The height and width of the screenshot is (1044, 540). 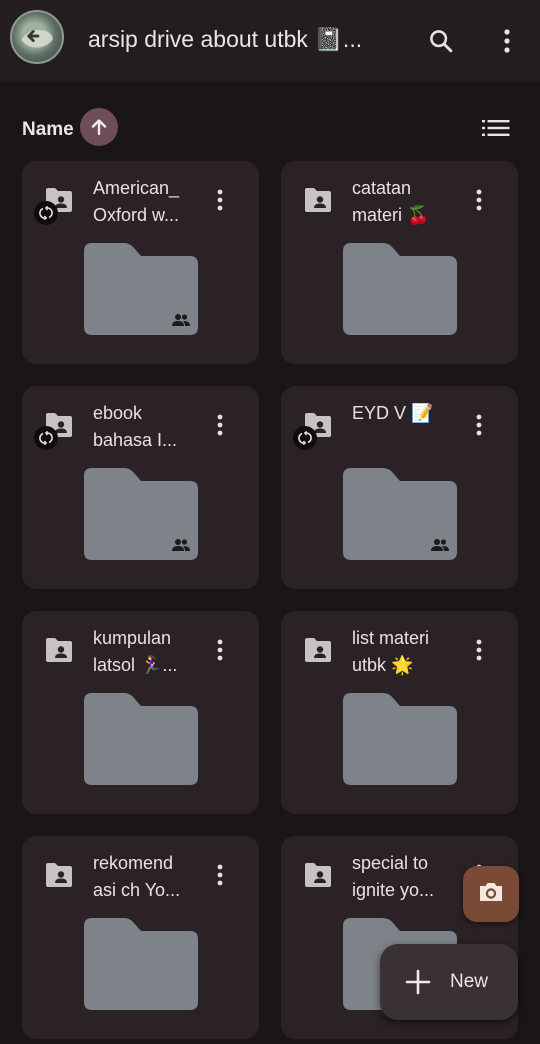 What do you see at coordinates (99, 127) in the screenshot?
I see `arrow-up-icon` at bounding box center [99, 127].